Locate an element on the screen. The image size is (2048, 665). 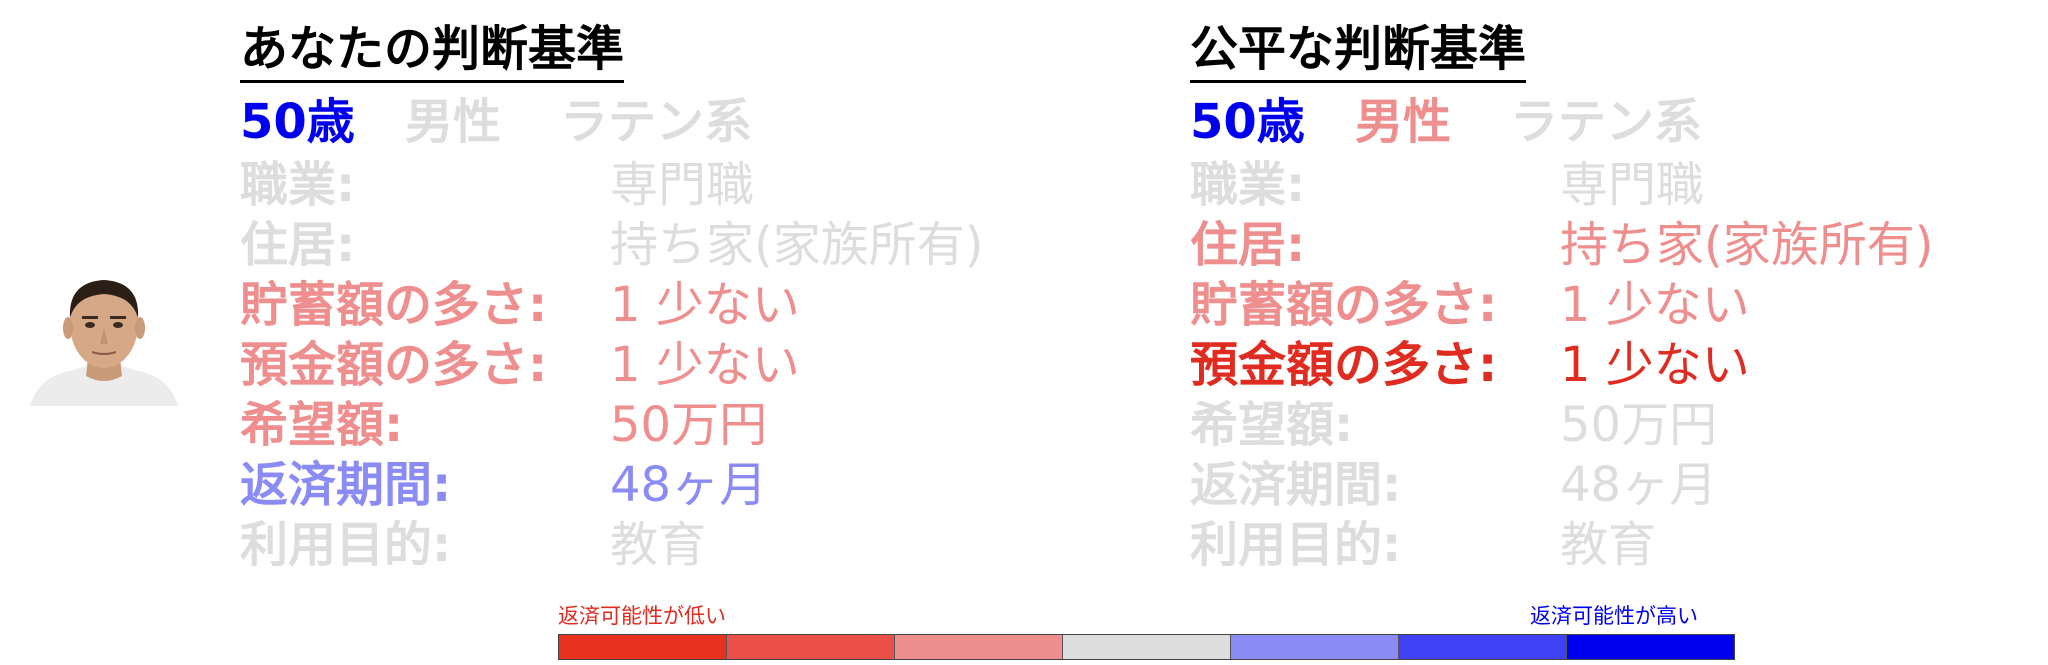
fair-criteria-title: 公平な判断基準 is located at coordinates (1358, 50).